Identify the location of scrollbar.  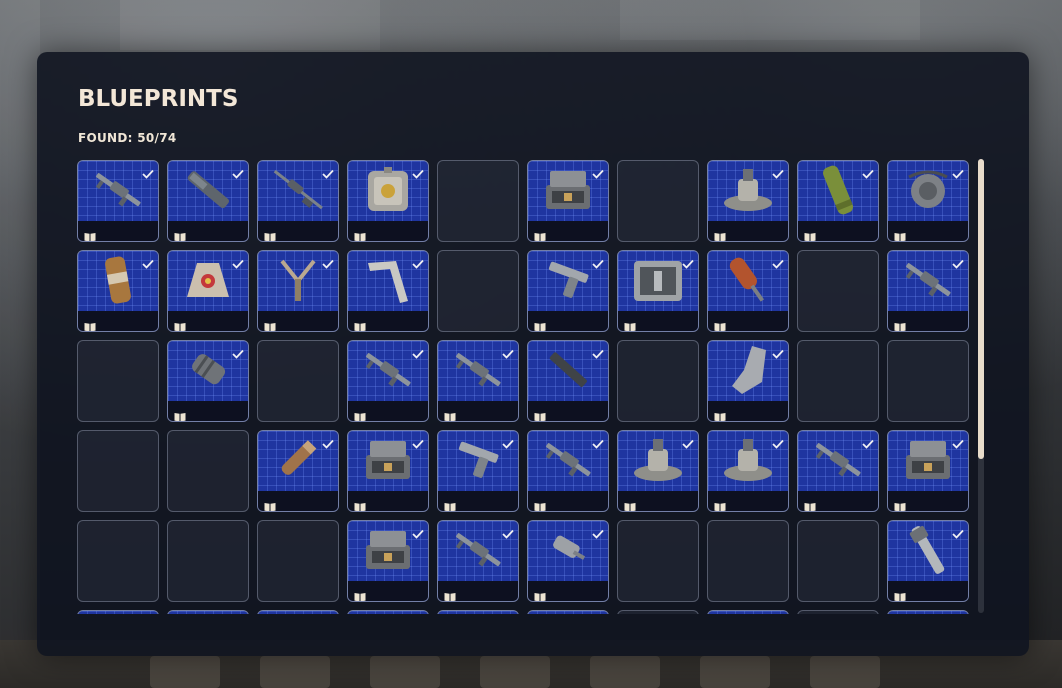
(981, 386).